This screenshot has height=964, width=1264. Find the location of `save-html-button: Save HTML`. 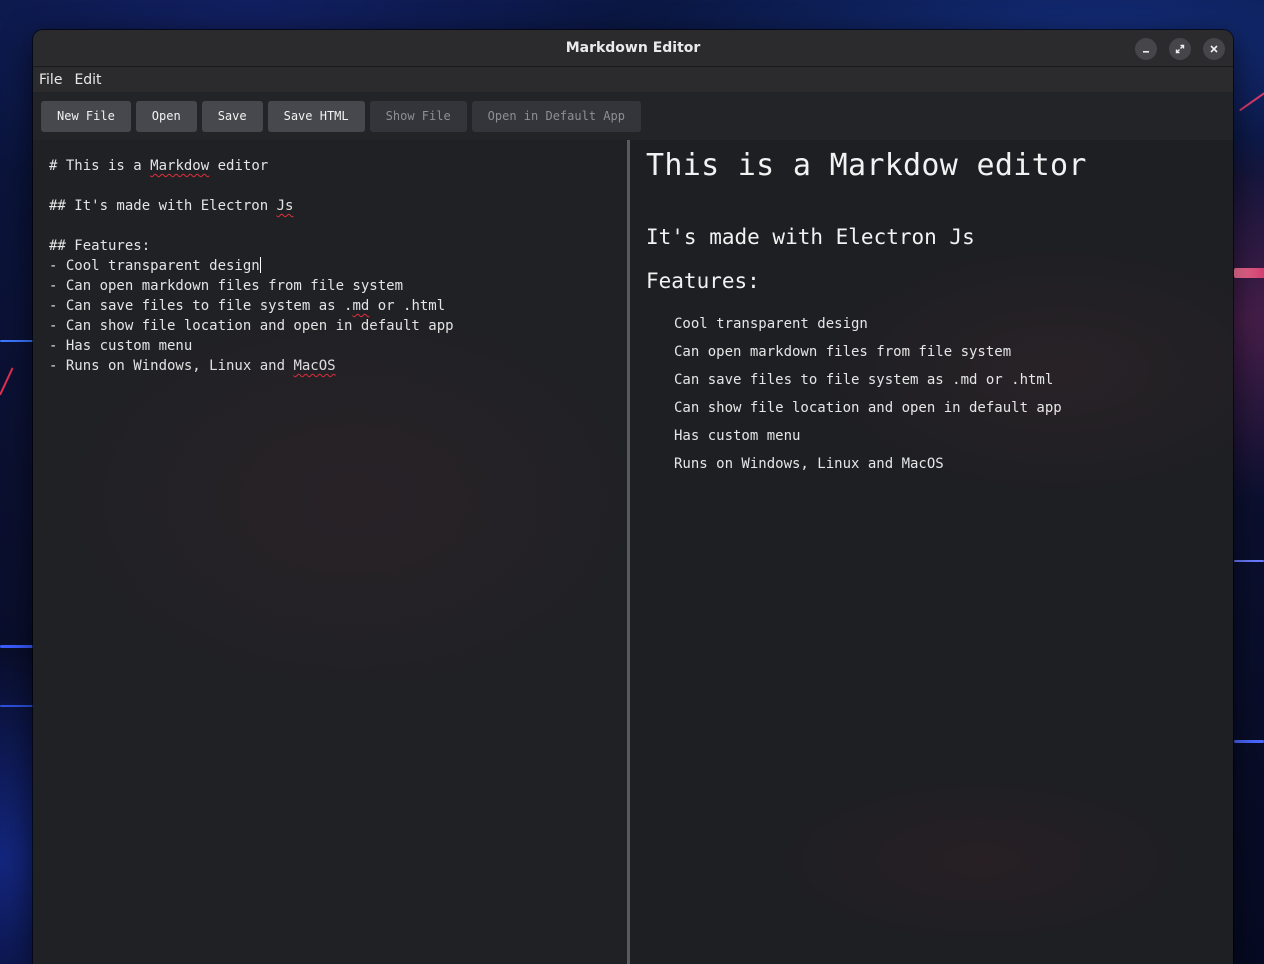

save-html-button: Save HTML is located at coordinates (316, 116).